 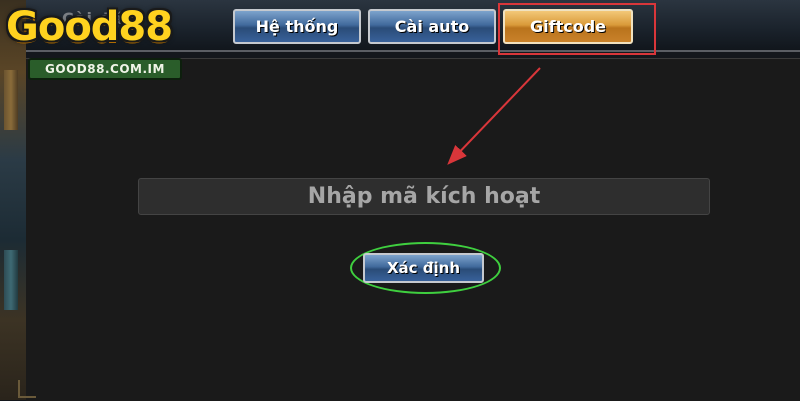 I want to click on tab-giftcode: Giftcode, so click(x=568, y=26).